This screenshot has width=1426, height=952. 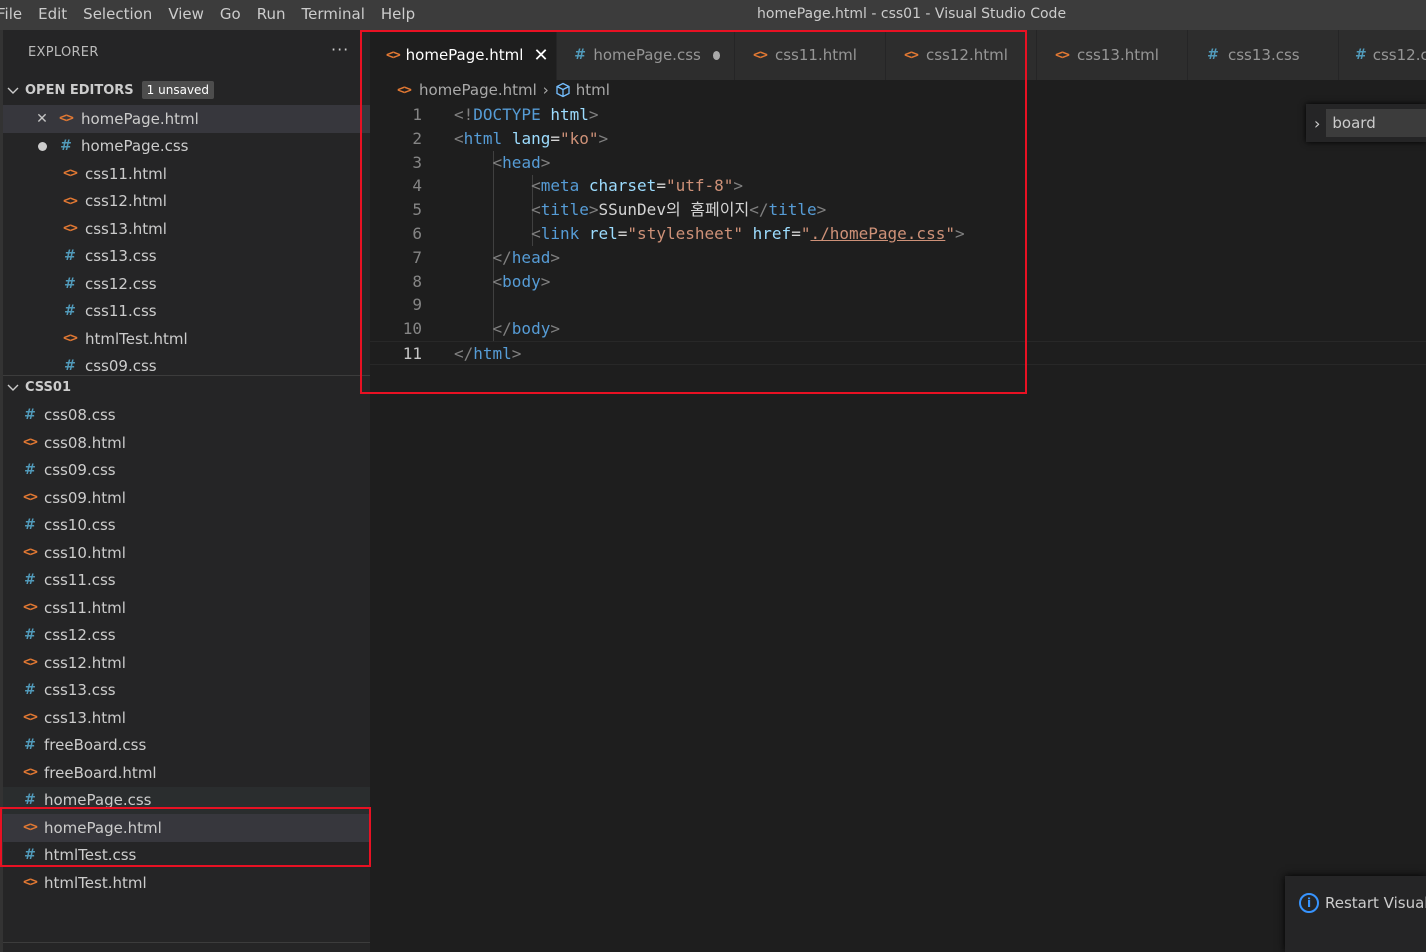 What do you see at coordinates (186, 608) in the screenshot?
I see `file-tree-item: <> css11.html` at bounding box center [186, 608].